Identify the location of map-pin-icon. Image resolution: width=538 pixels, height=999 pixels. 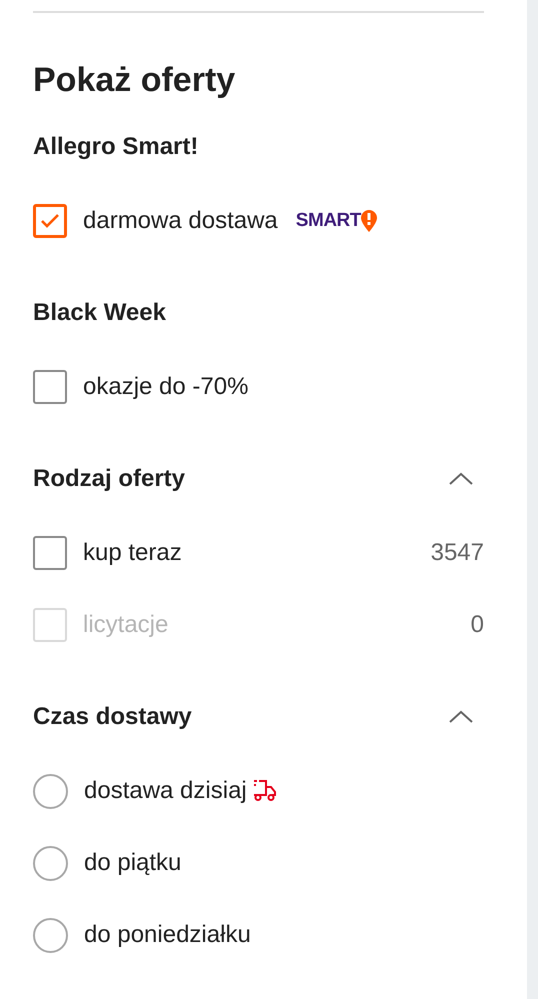
(368, 221).